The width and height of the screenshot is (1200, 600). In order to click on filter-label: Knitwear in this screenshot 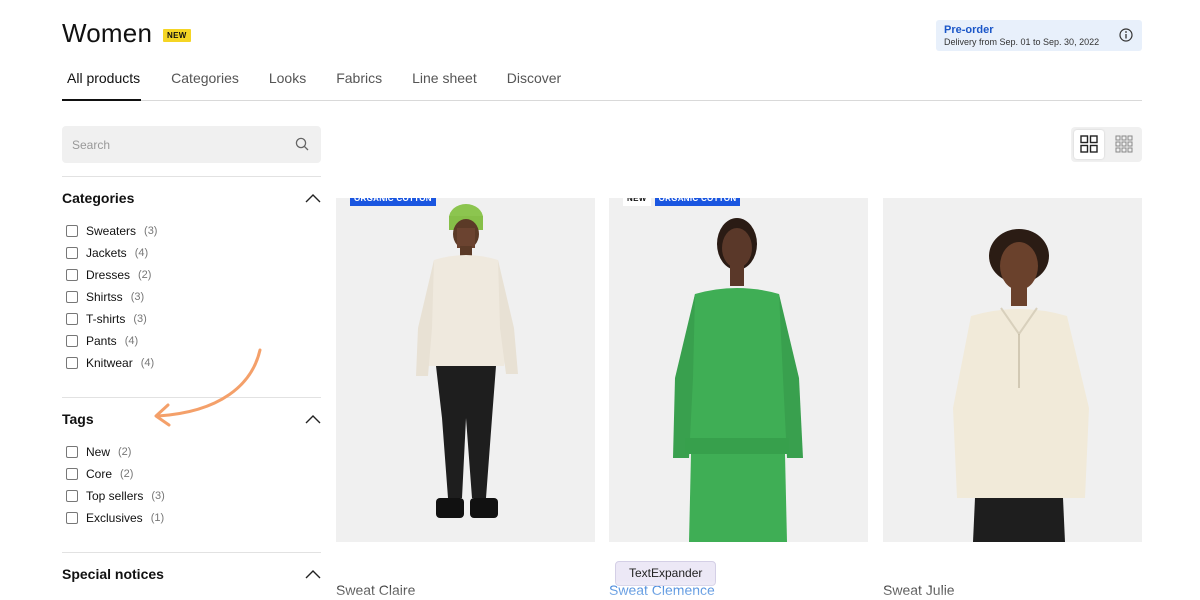, I will do `click(109, 363)`.